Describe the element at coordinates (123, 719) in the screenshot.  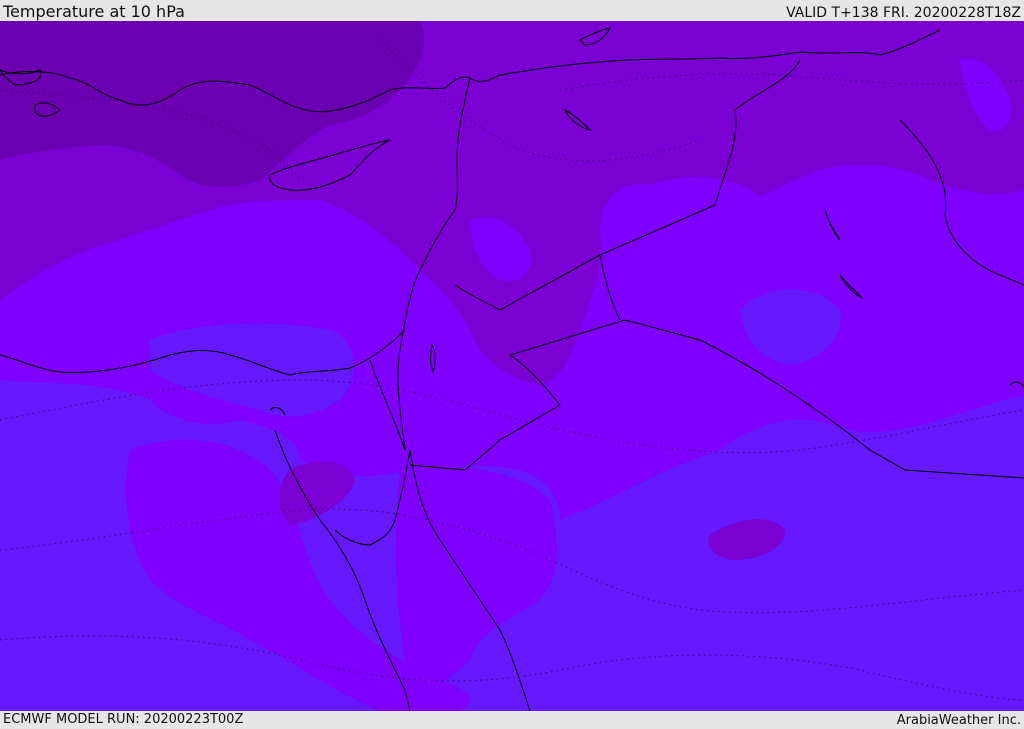
I see `model-run-label: ECMWF MODEL RUN: 20200223T00Z` at that location.